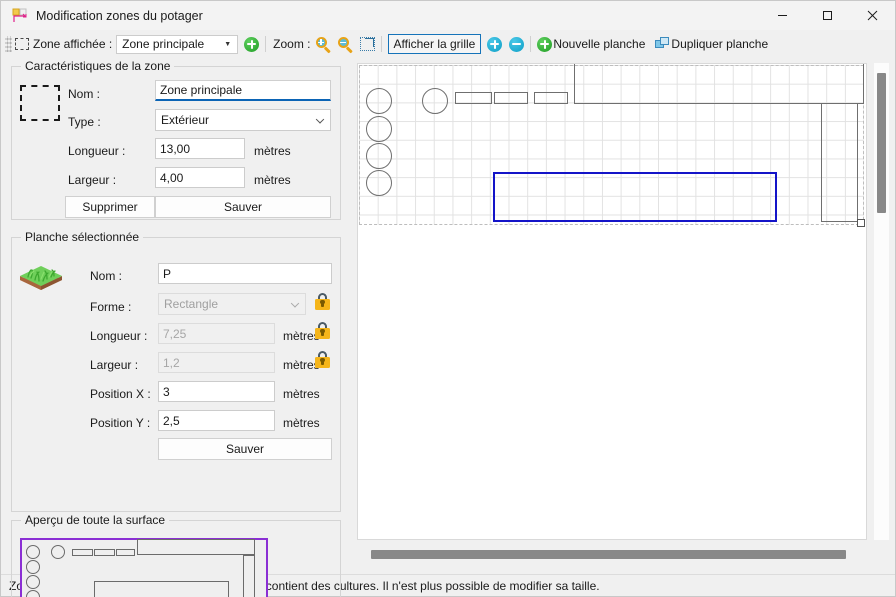  I want to click on zoom-out-button, so click(345, 44).